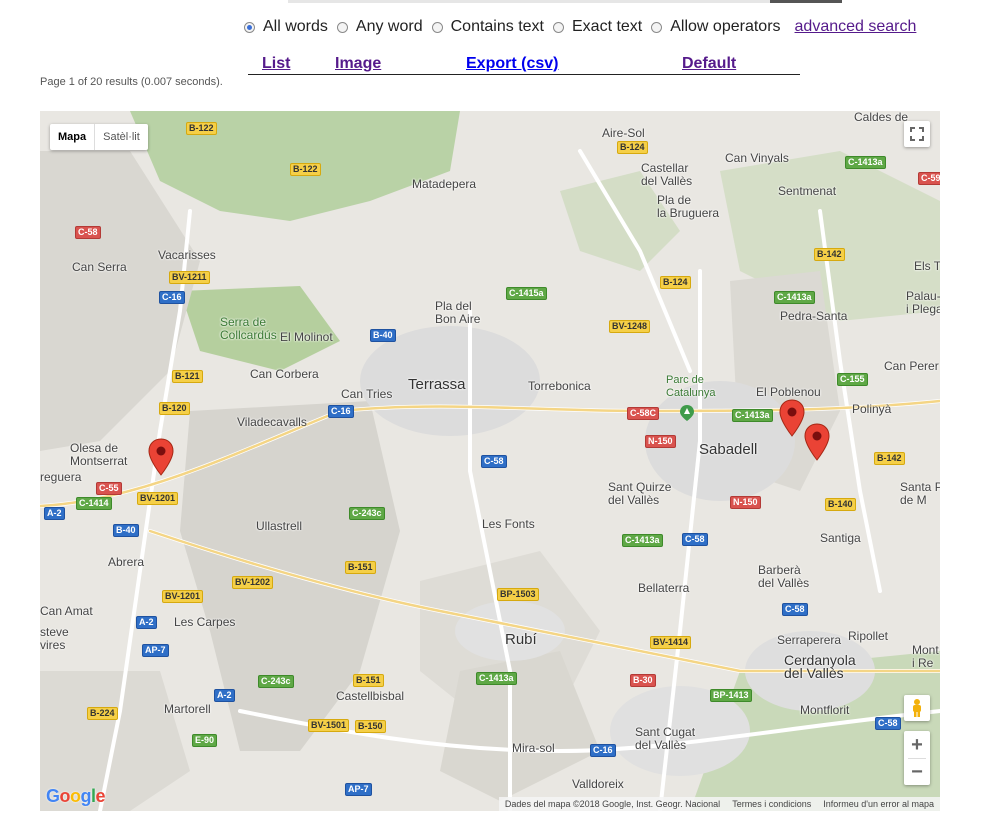 The width and height of the screenshot is (992, 816). What do you see at coordinates (276, 64) in the screenshot?
I see `tab-list: List` at bounding box center [276, 64].